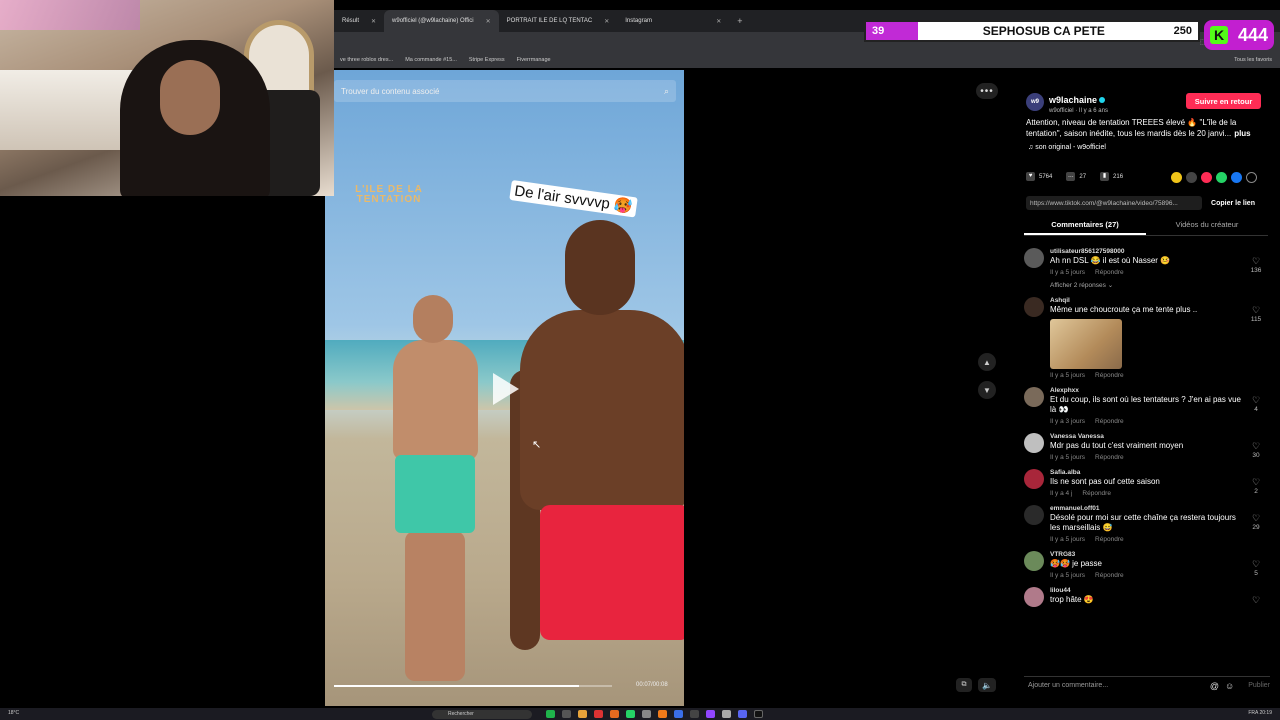 Image resolution: width=1280 pixels, height=720 pixels. What do you see at coordinates (1073, 100) in the screenshot?
I see `author-name: w9lachaine` at bounding box center [1073, 100].